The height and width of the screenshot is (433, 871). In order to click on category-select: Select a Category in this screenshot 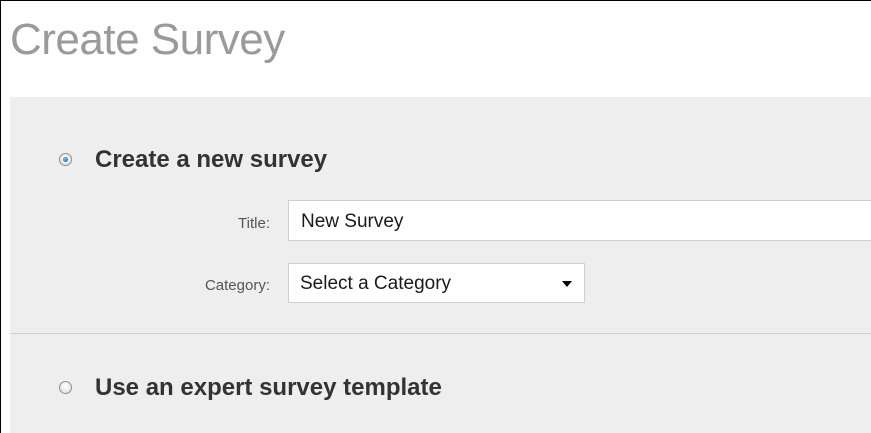, I will do `click(436, 283)`.